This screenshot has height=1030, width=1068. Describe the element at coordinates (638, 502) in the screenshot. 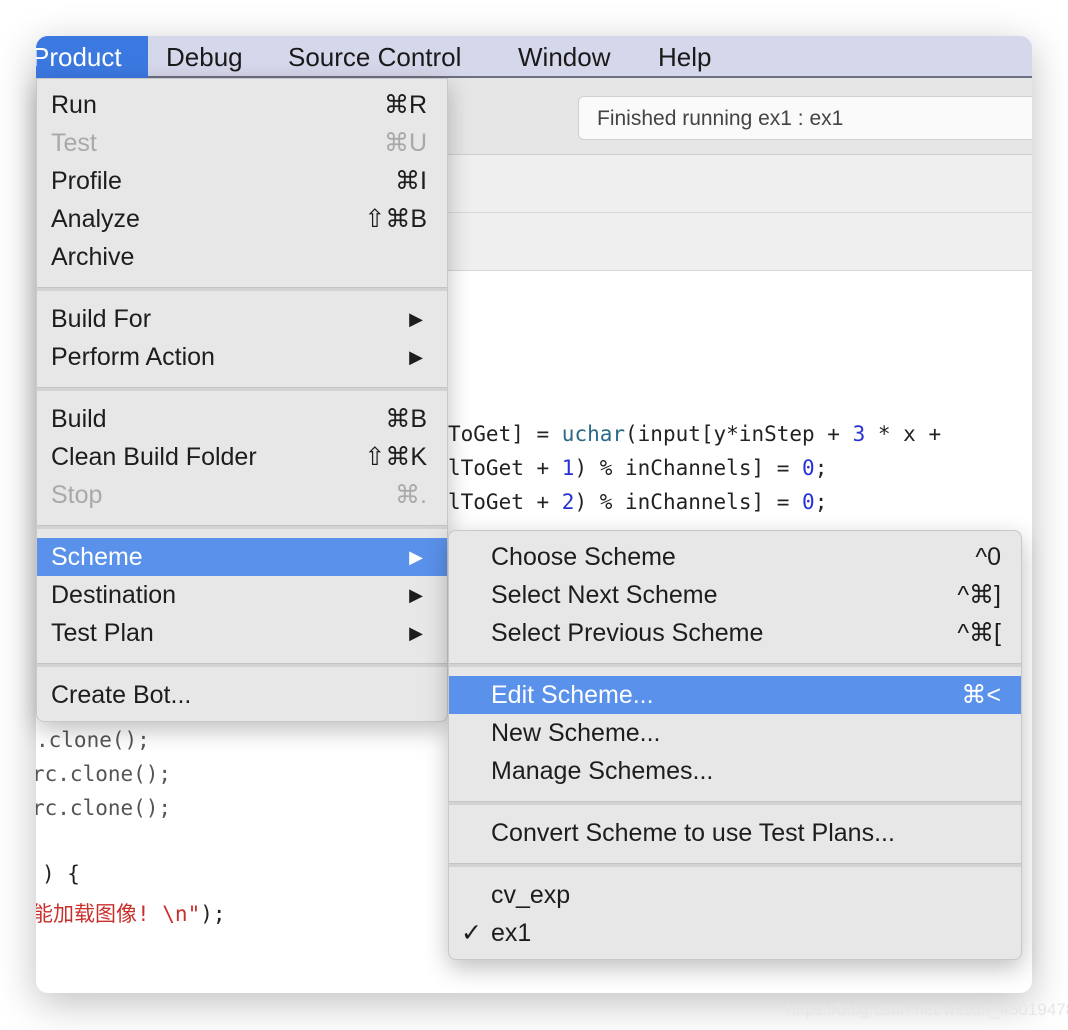

I see `code-line: lToGet + 2) % inChannels] = 0;` at that location.